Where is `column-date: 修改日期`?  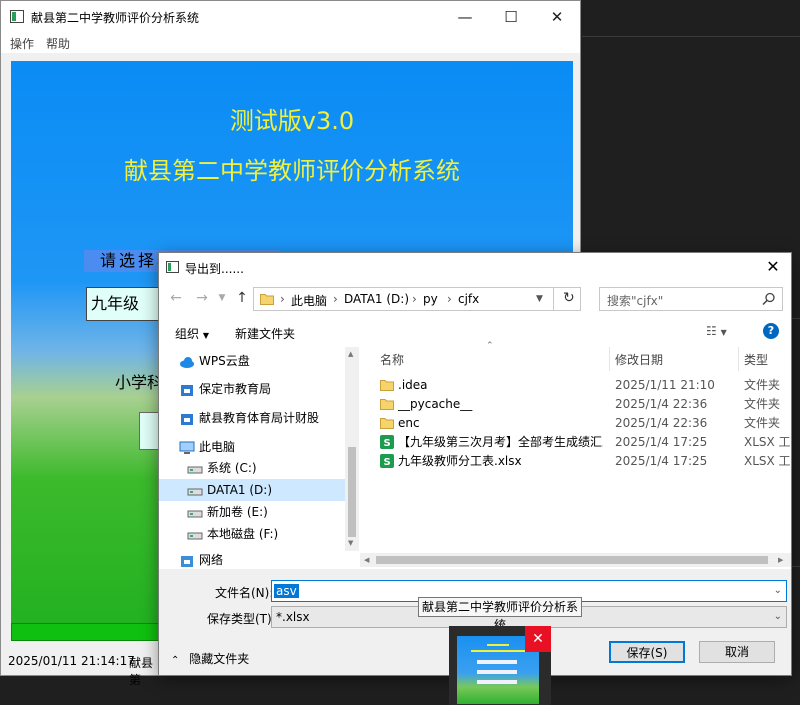
column-date: 修改日期 is located at coordinates (639, 359).